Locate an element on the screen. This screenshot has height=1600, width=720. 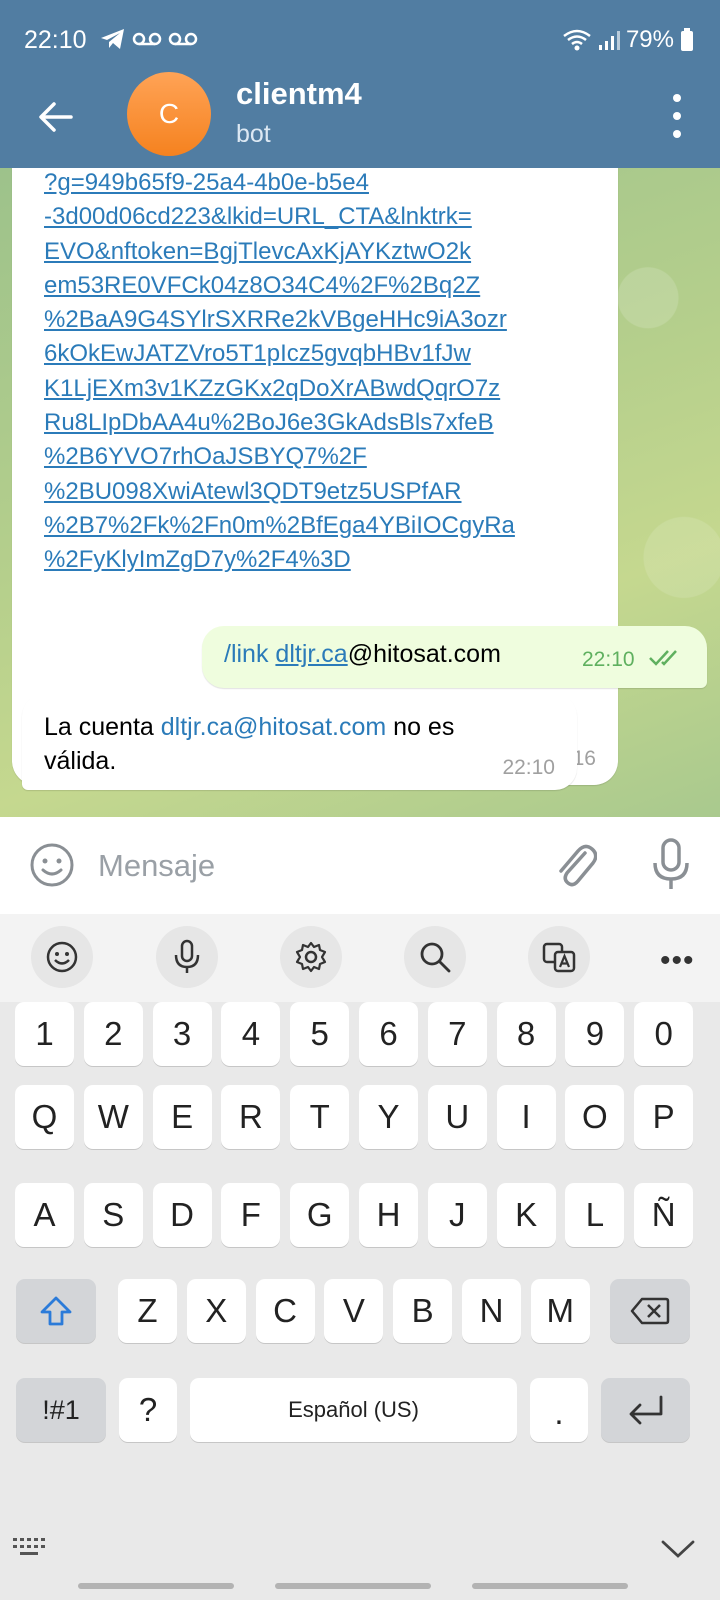
key-e: E is located at coordinates (182, 1117).